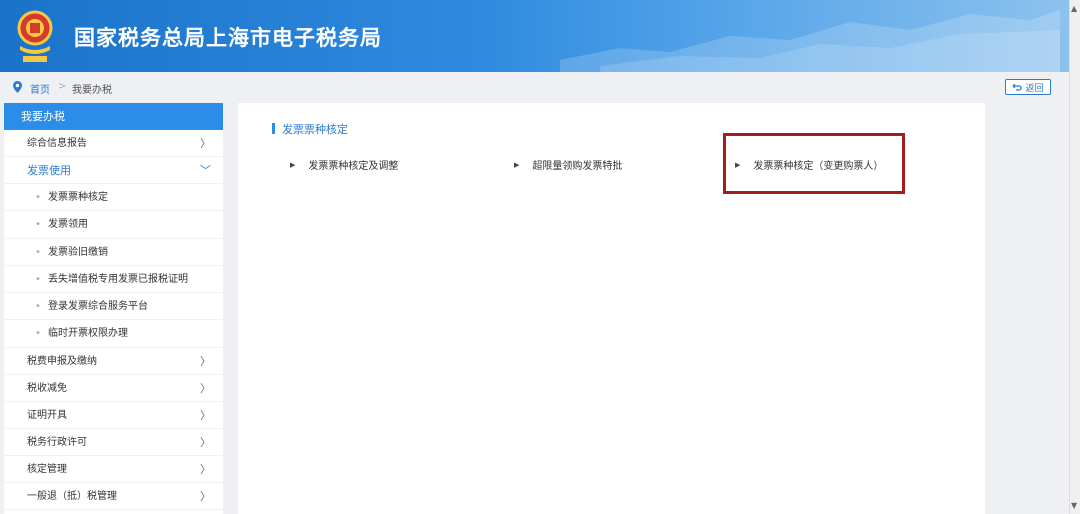 This screenshot has height=514, width=1080. Describe the element at coordinates (540, 36) in the screenshot. I see `site-header: 国家税务总局上海市电子税务局` at that location.